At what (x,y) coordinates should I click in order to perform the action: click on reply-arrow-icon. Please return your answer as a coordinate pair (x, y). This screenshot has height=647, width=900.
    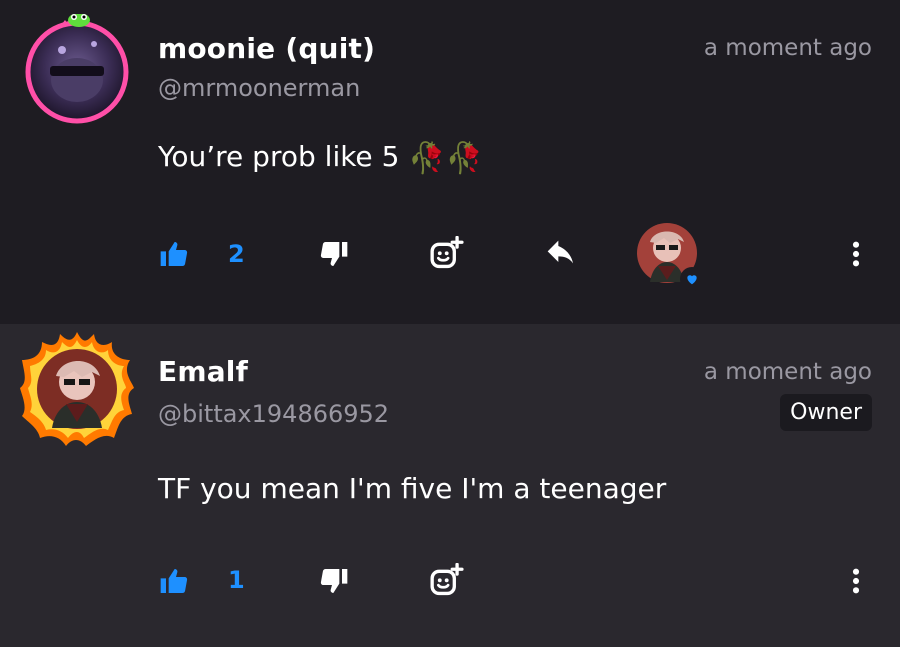
    Looking at the image, I should click on (560, 252).